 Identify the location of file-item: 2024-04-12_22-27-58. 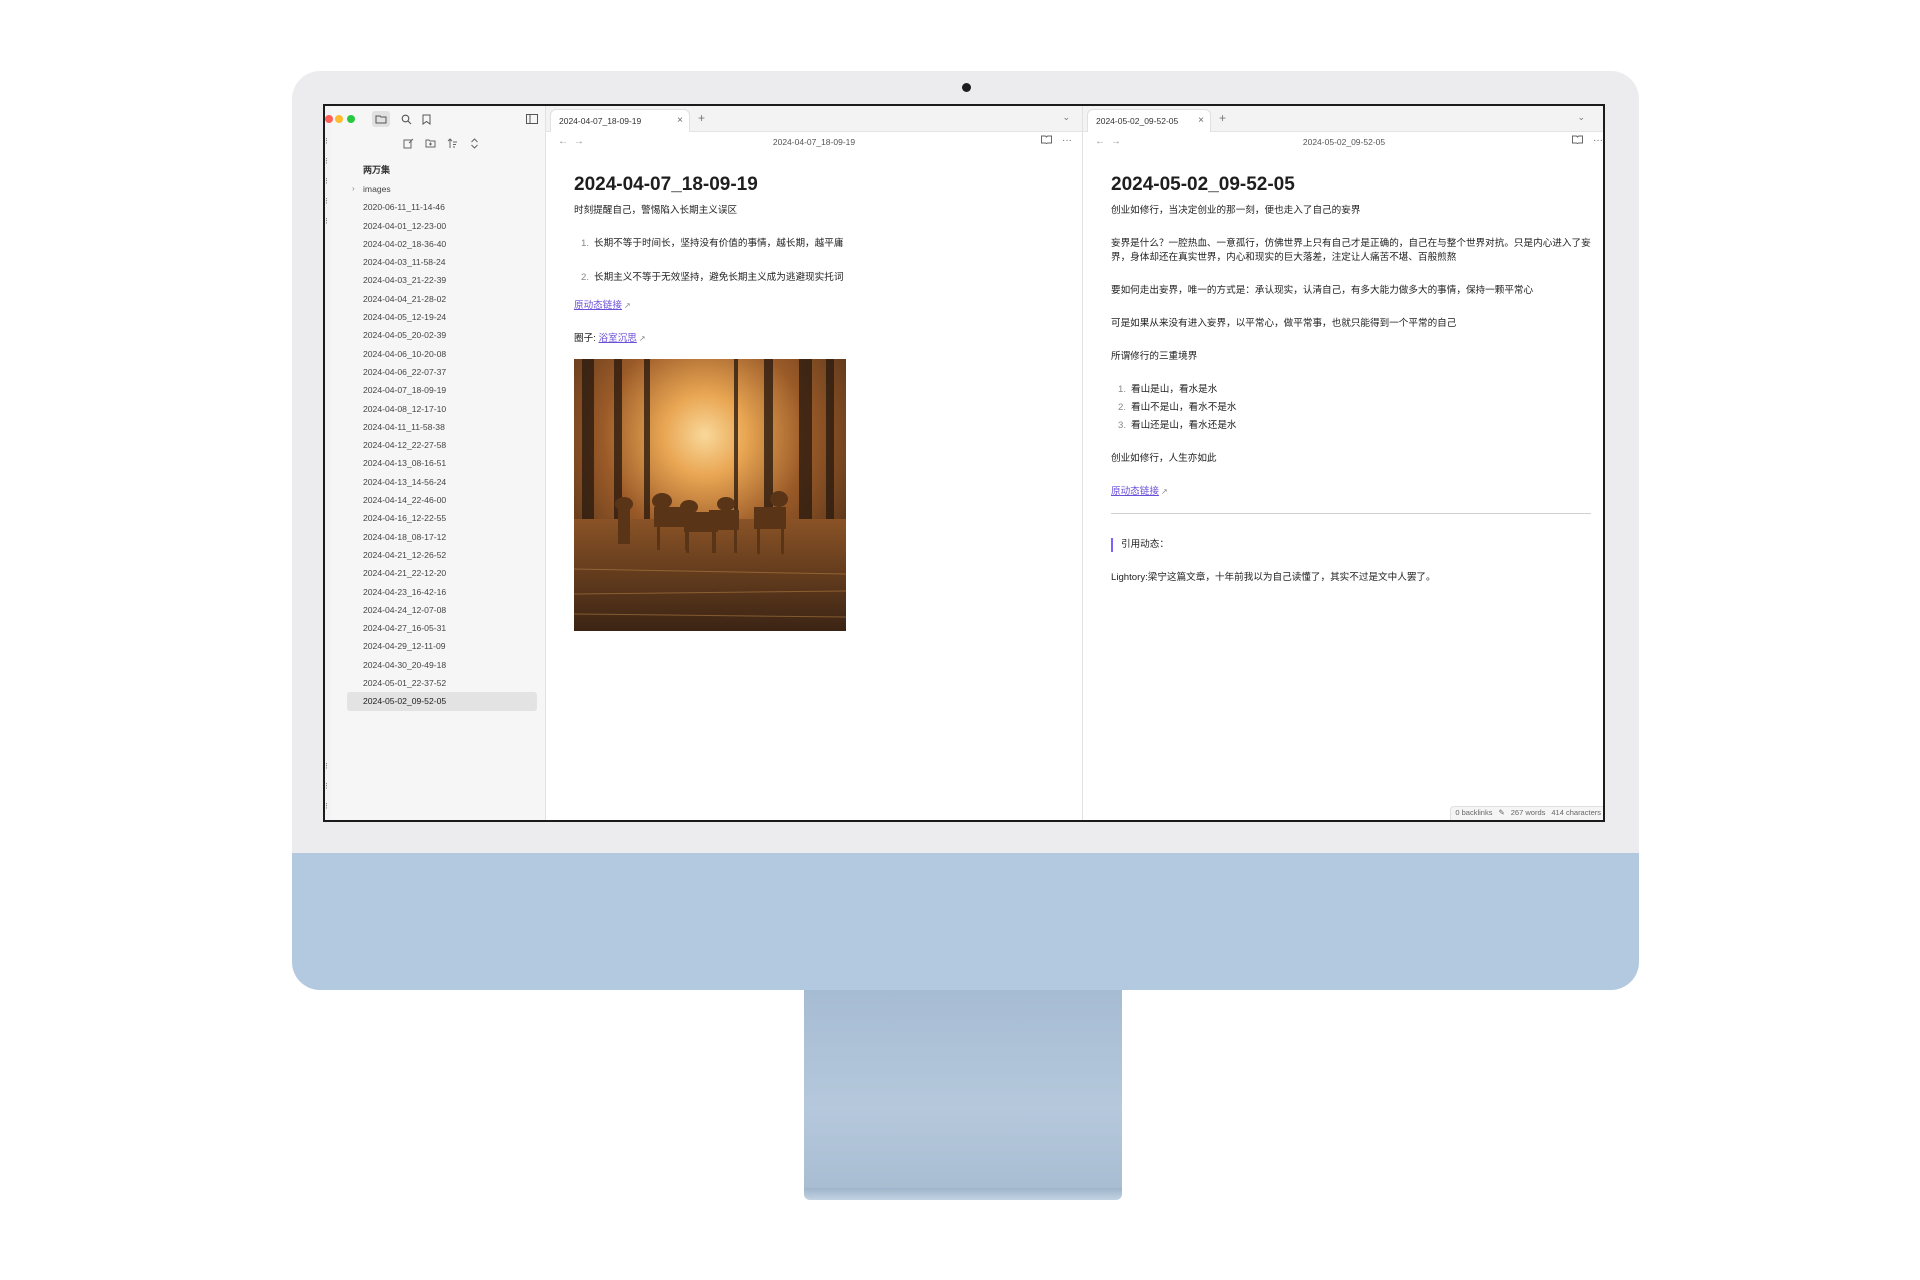
(442, 445).